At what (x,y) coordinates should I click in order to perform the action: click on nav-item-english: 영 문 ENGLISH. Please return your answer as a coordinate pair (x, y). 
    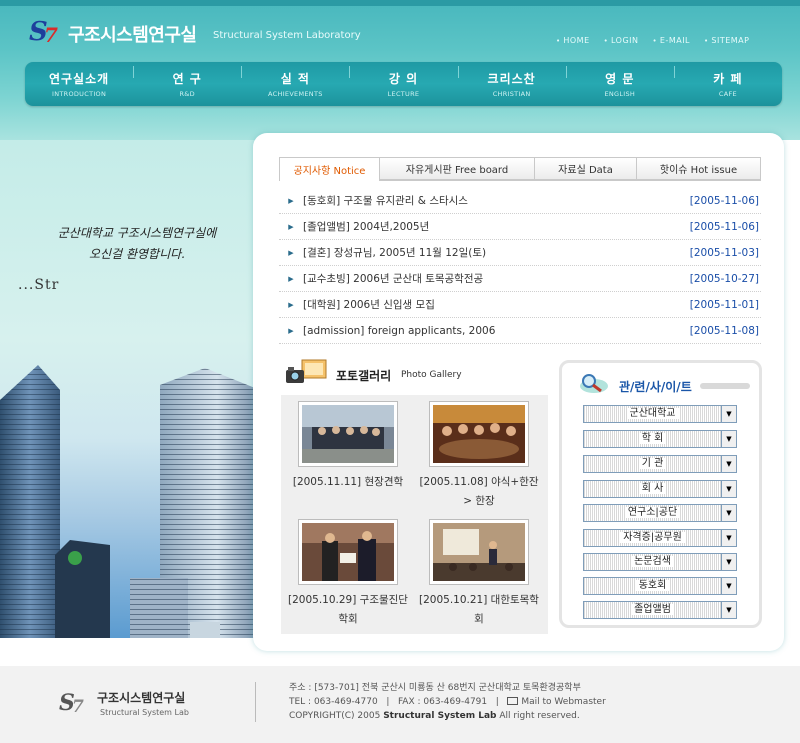
    Looking at the image, I should click on (619, 84).